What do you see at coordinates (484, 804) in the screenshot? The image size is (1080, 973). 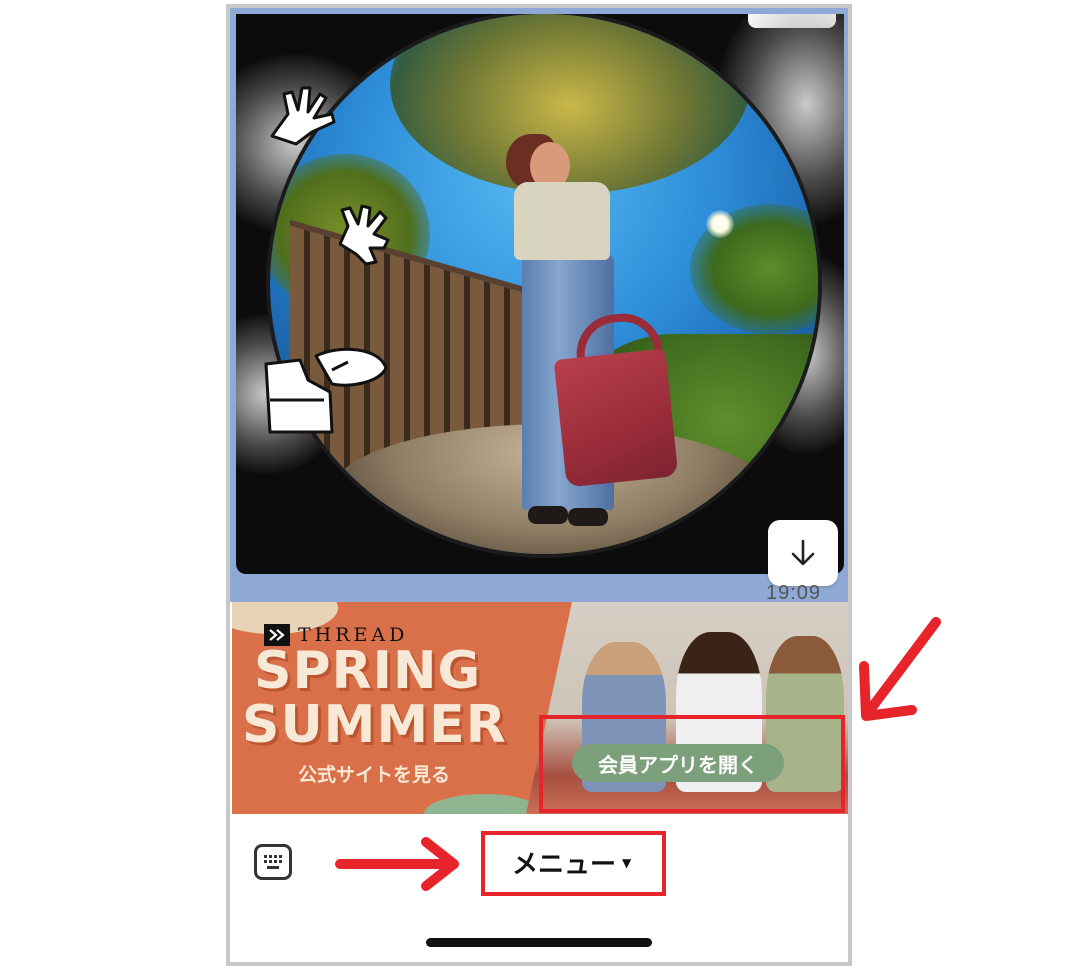 I see `decorative-blob` at bounding box center [484, 804].